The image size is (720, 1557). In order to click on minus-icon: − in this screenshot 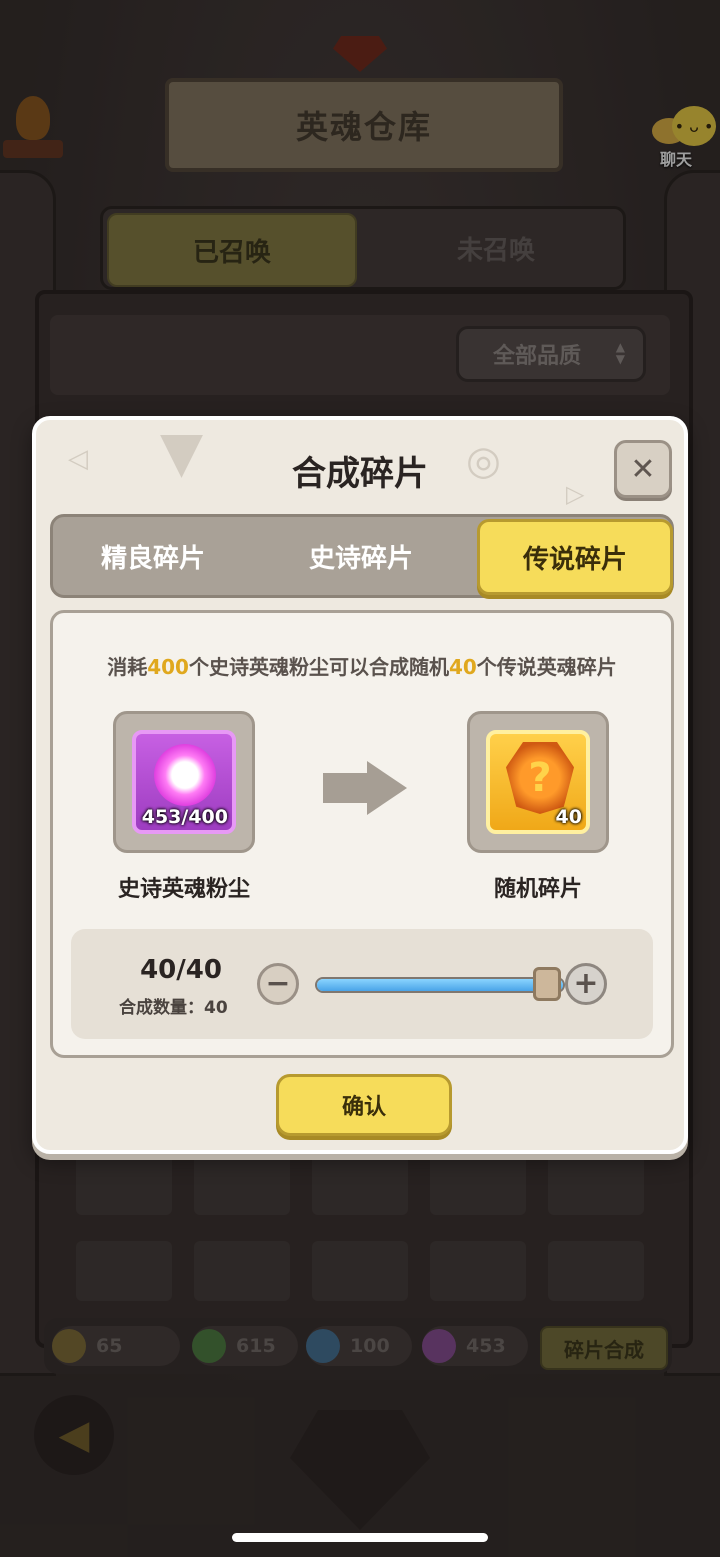, I will do `click(278, 983)`.